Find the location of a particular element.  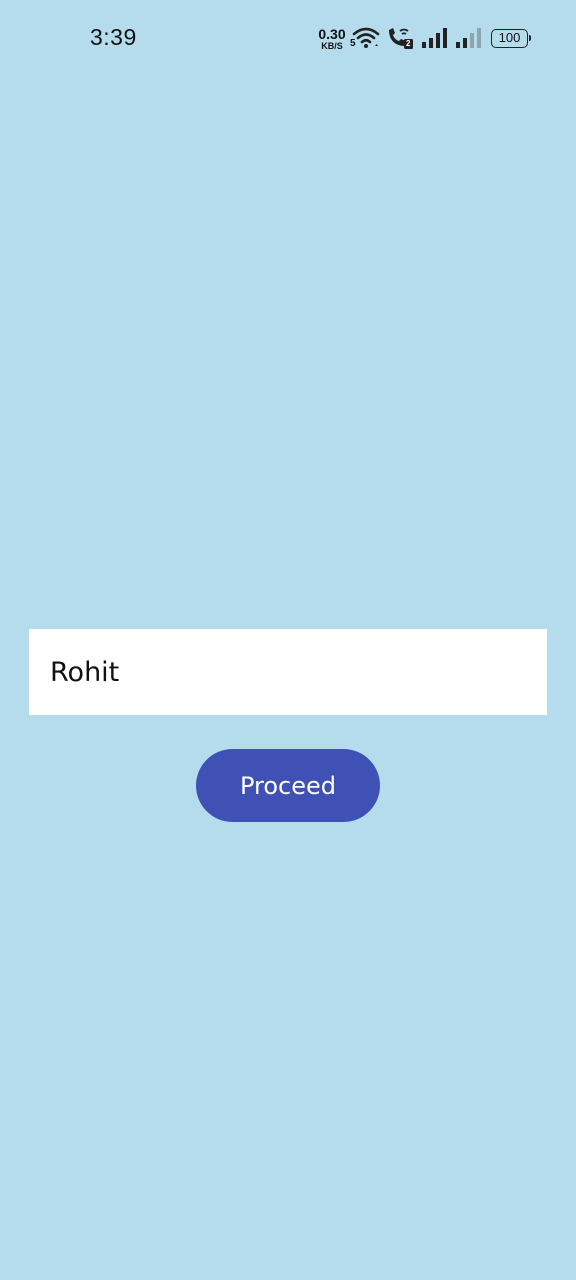

signal-icon is located at coordinates (435, 40).